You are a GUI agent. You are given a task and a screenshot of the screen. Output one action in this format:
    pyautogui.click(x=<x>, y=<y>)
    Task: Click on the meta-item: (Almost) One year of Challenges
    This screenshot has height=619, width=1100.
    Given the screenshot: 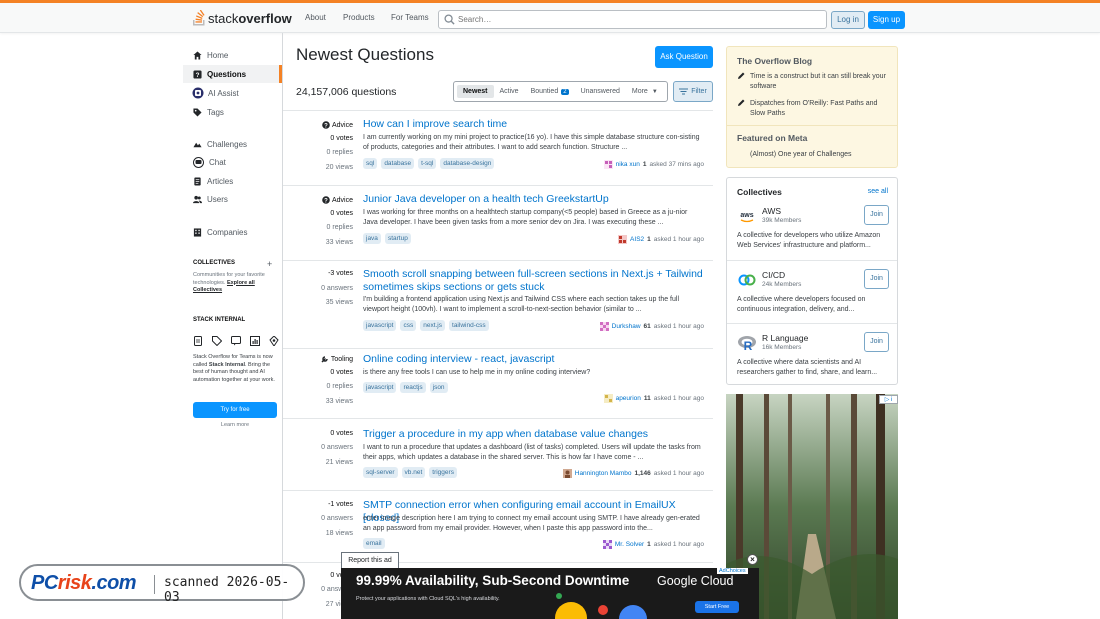 What is the action you would take?
    pyautogui.click(x=814, y=155)
    